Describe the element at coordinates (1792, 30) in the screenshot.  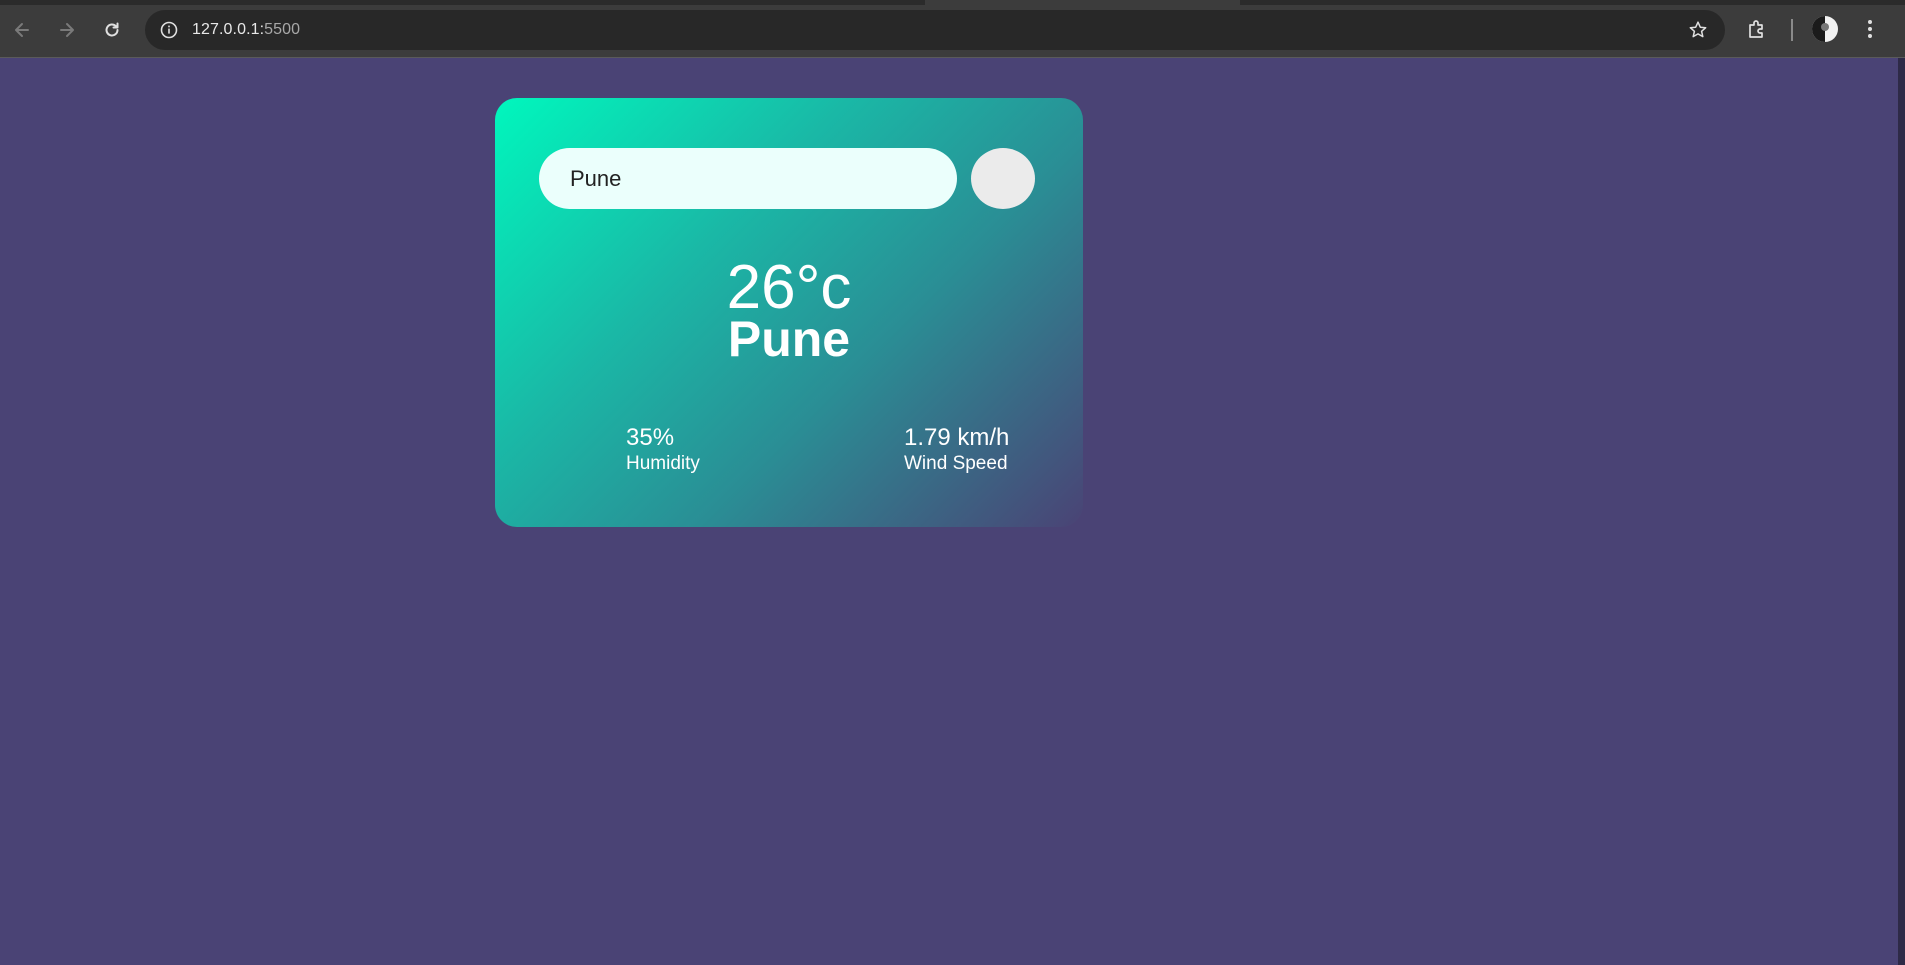
I see `toolbar-divider` at that location.